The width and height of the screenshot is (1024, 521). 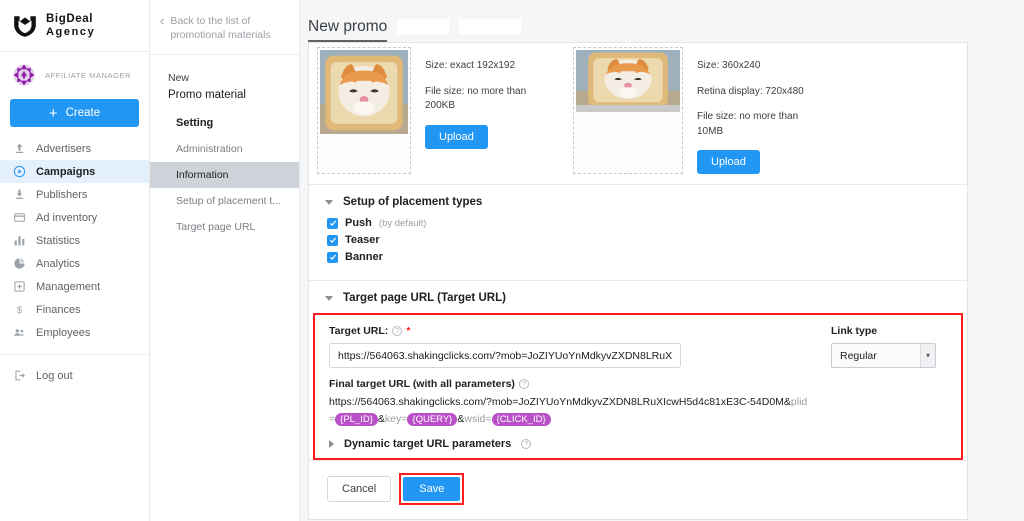 What do you see at coordinates (422, 384) in the screenshot?
I see `final-url-label: Final target URL (with all parameters)` at bounding box center [422, 384].